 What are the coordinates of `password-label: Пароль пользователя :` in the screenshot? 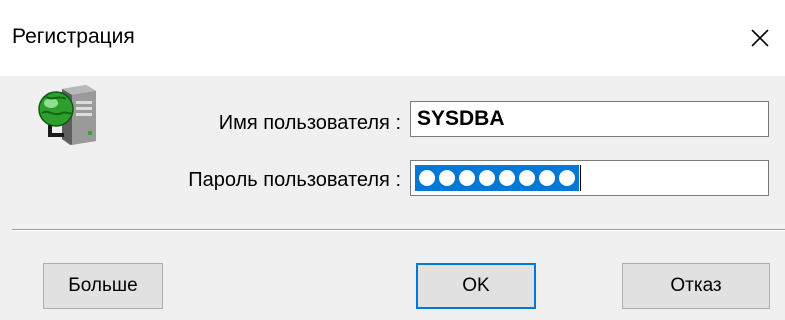 It's located at (294, 180).